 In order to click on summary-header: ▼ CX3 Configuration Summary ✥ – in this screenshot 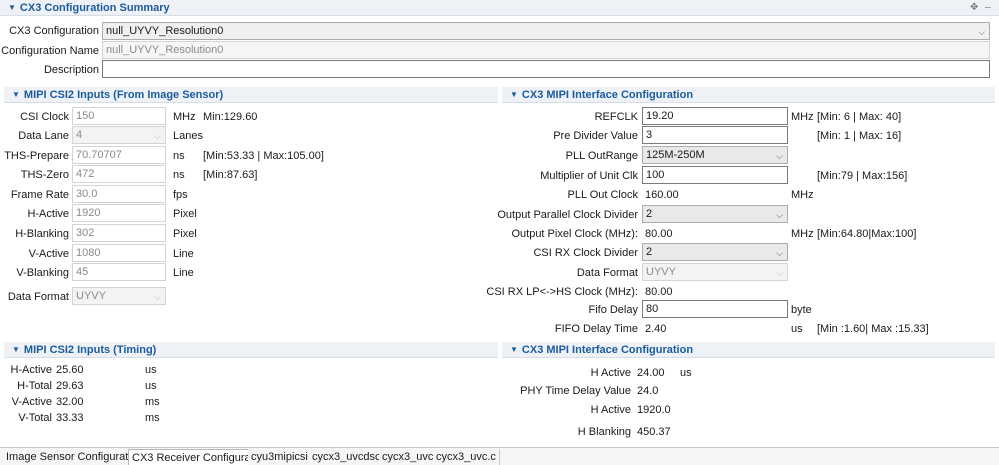, I will do `click(499, 8)`.